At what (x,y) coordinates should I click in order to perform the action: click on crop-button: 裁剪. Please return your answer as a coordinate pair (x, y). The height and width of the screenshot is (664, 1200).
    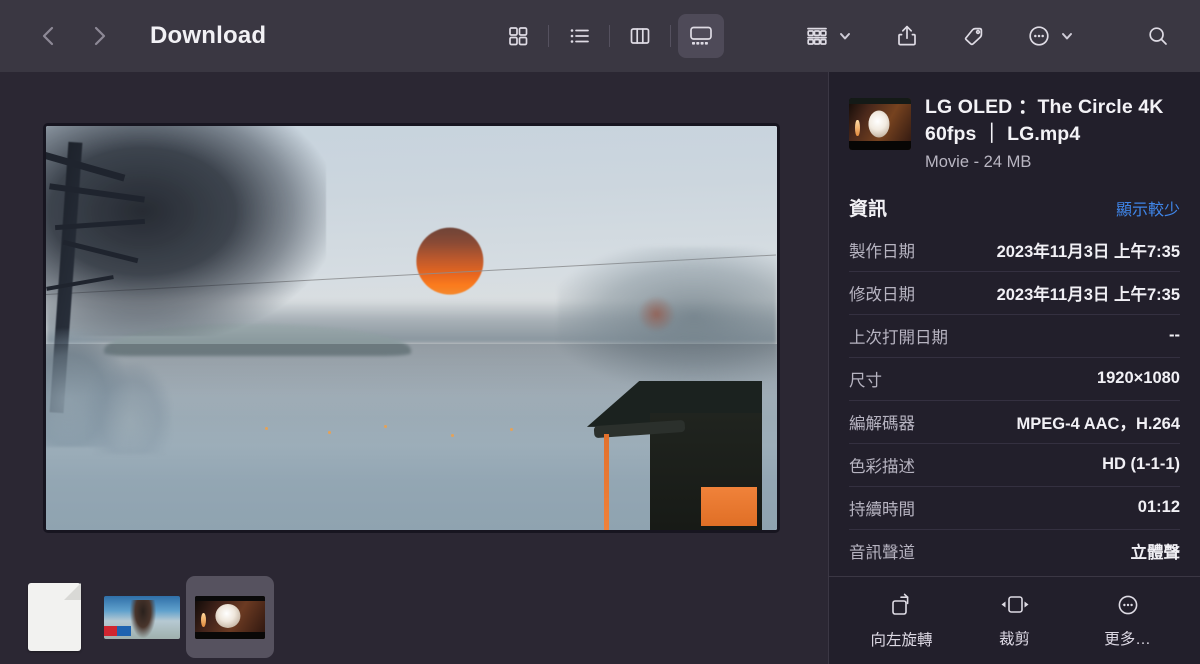
    Looking at the image, I should click on (1015, 620).